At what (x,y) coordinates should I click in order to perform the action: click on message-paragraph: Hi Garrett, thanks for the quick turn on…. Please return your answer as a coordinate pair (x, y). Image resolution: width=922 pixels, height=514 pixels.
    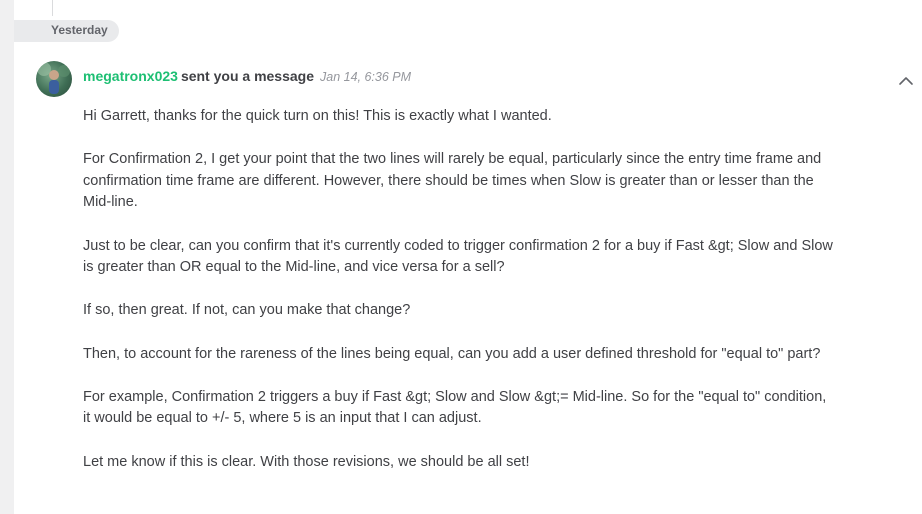
    Looking at the image, I should click on (317, 116).